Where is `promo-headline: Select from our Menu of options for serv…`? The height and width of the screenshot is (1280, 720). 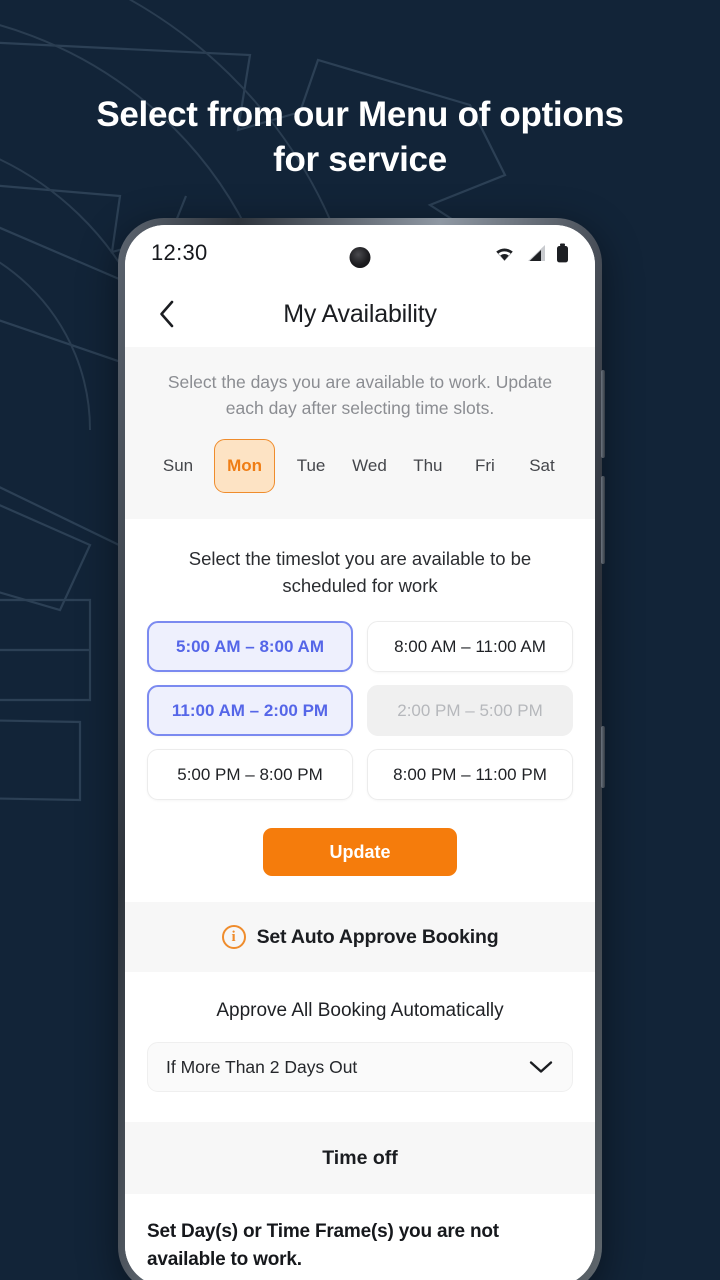 promo-headline: Select from our Menu of options for serv… is located at coordinates (360, 137).